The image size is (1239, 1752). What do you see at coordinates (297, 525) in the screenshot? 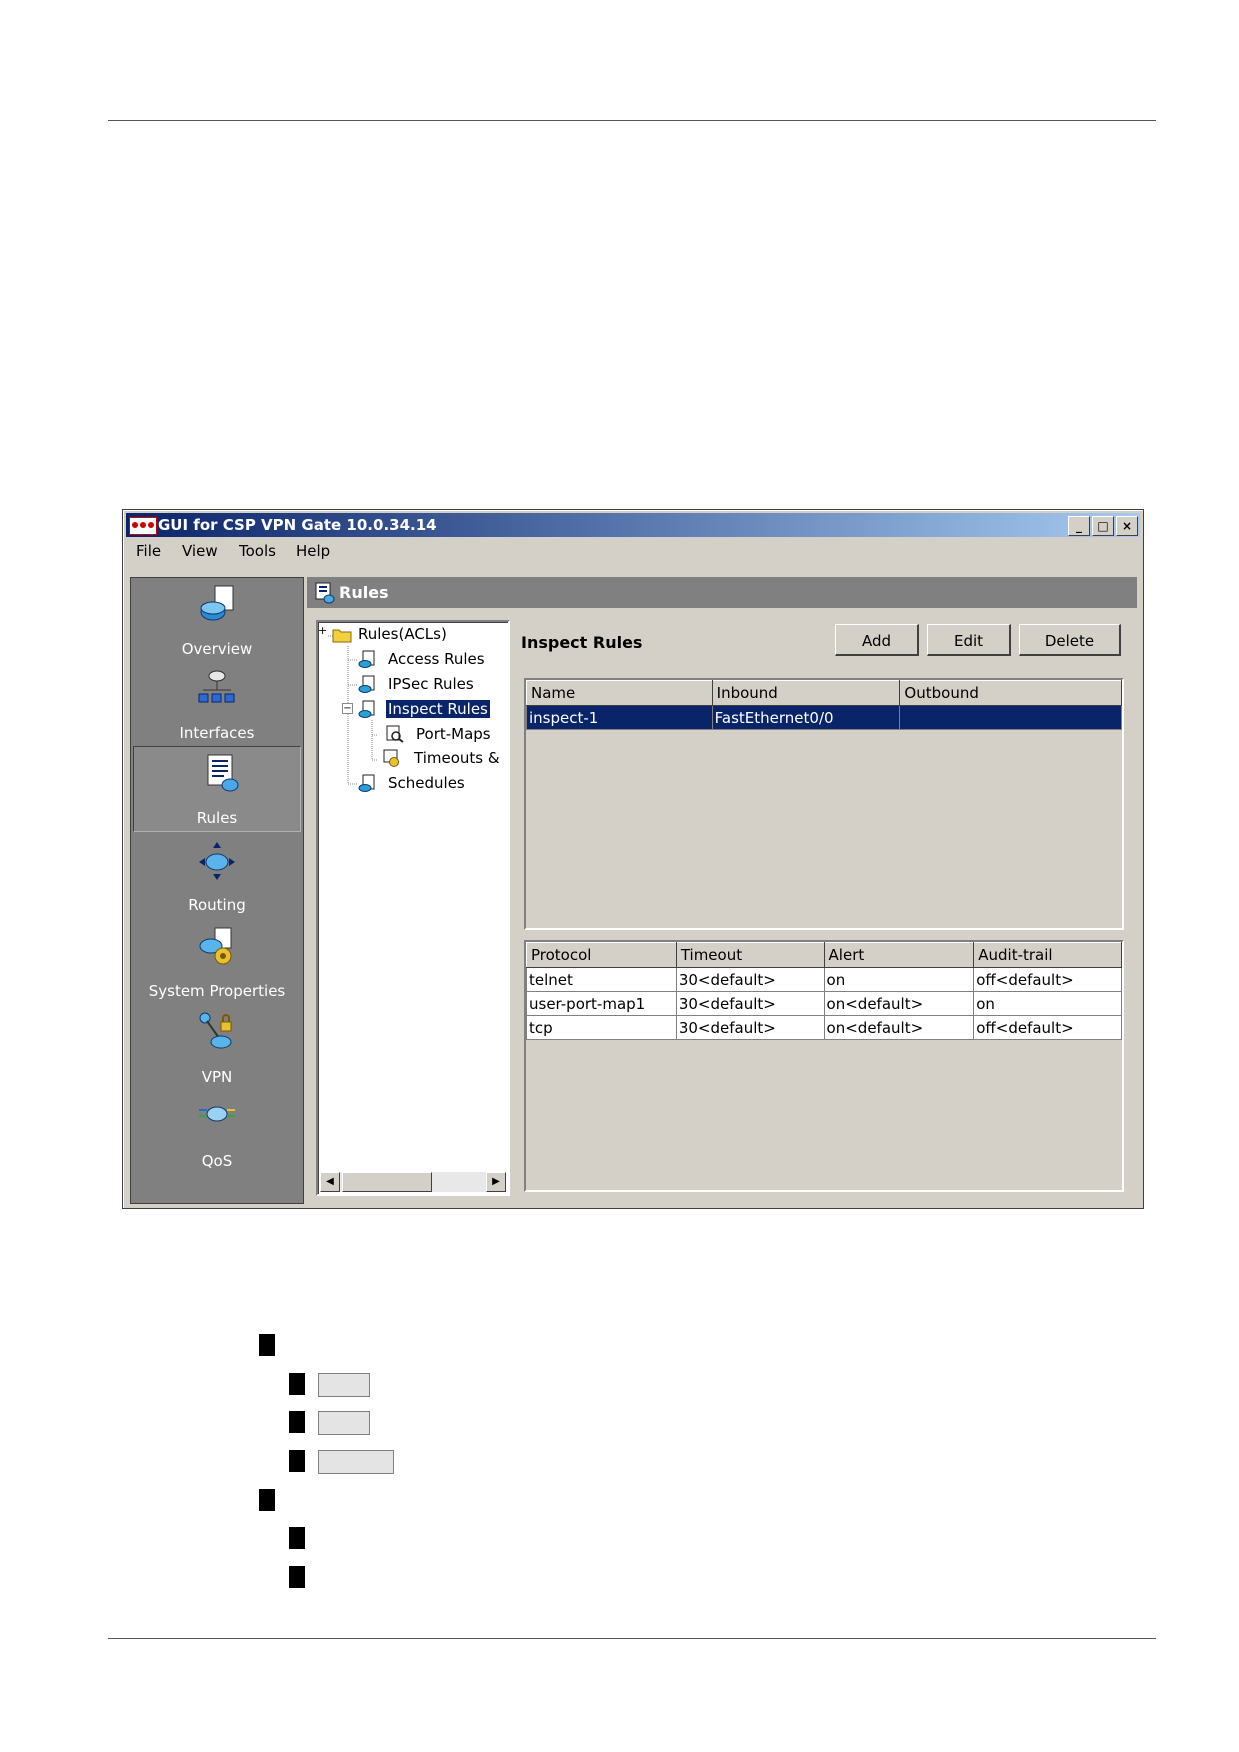
I see `window-title: GUI for CSP VPN Gate 10.0.34.14` at bounding box center [297, 525].